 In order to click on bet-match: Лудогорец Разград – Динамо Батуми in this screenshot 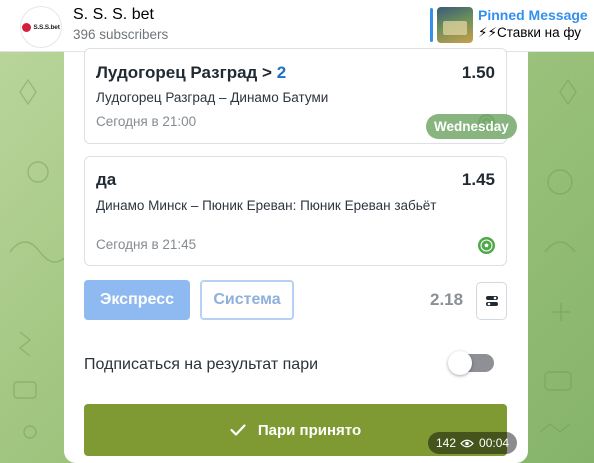, I will do `click(212, 97)`.